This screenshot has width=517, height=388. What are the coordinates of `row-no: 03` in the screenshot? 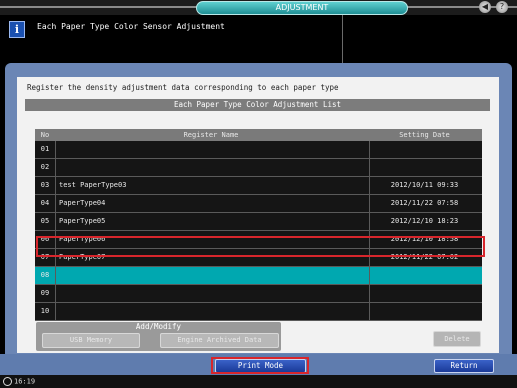 It's located at (45, 185).